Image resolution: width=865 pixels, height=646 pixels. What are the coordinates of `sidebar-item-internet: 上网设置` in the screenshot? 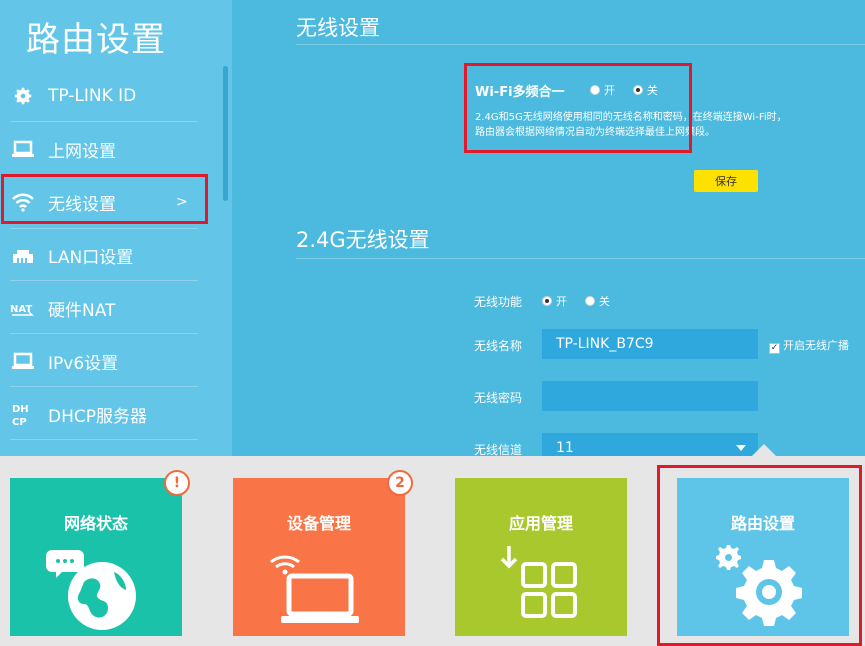 It's located at (116, 149).